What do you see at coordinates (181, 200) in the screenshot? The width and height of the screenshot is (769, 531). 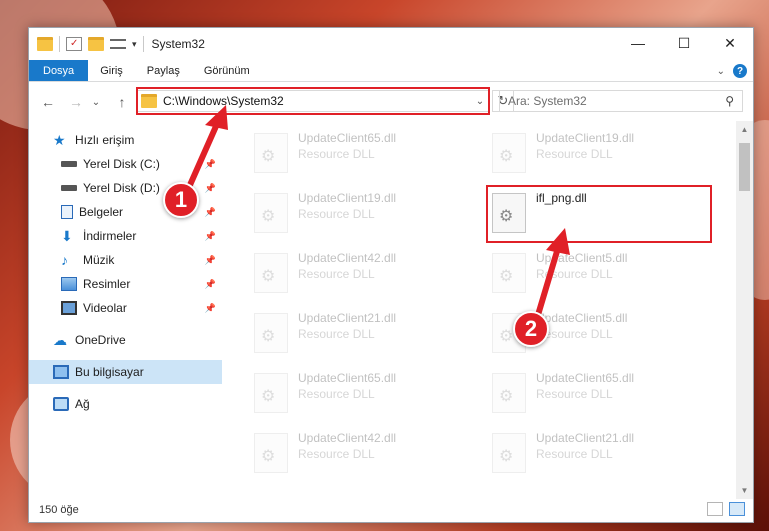 I see `step-1-badge: 1` at bounding box center [181, 200].